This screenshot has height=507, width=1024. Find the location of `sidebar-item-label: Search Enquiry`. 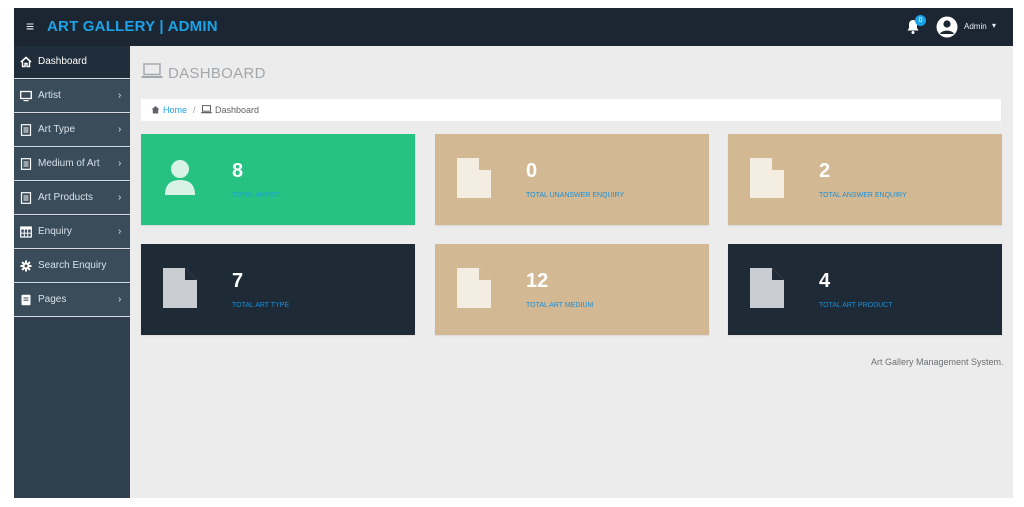

sidebar-item-label: Search Enquiry is located at coordinates (72, 265).